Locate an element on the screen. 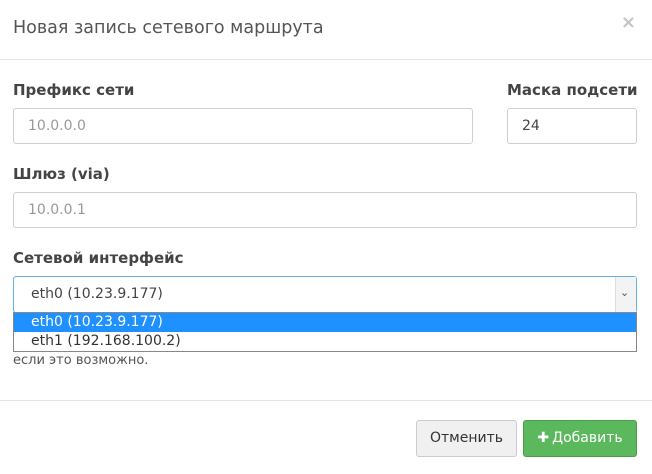 Image resolution: width=652 pixels, height=474 pixels. mask-input: 24 is located at coordinates (572, 126).